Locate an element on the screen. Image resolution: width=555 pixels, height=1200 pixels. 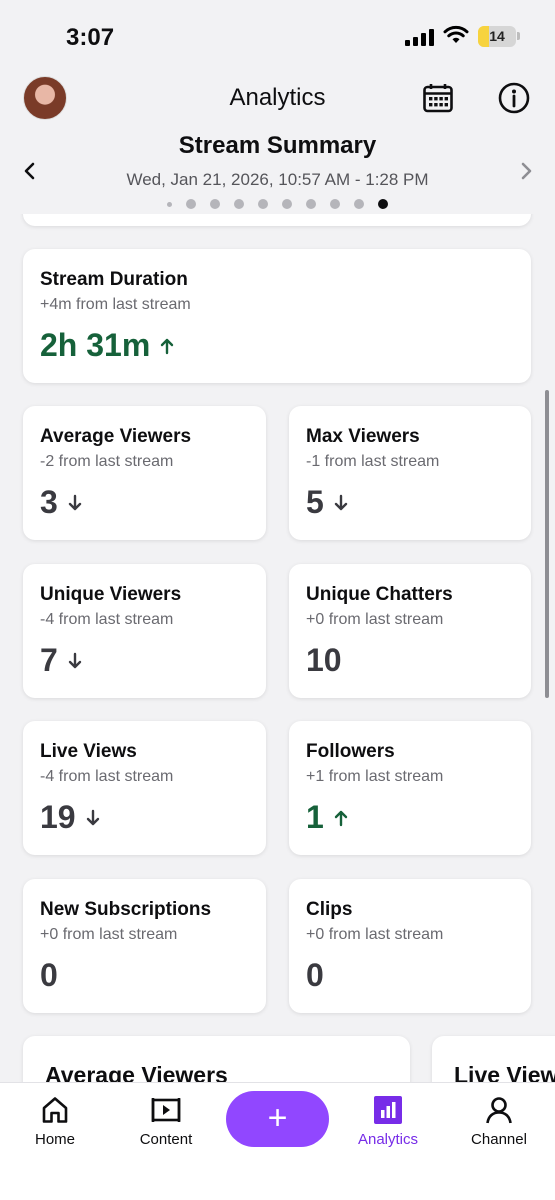
add-button: + is located at coordinates (277, 1119).